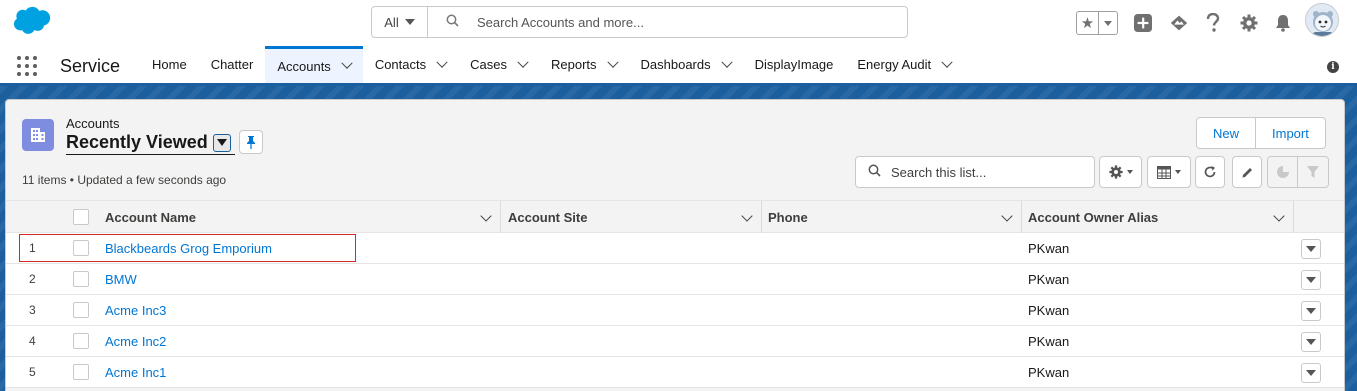 Image resolution: width=1357 pixels, height=391 pixels. I want to click on column-header-phone: Phone, so click(894, 217).